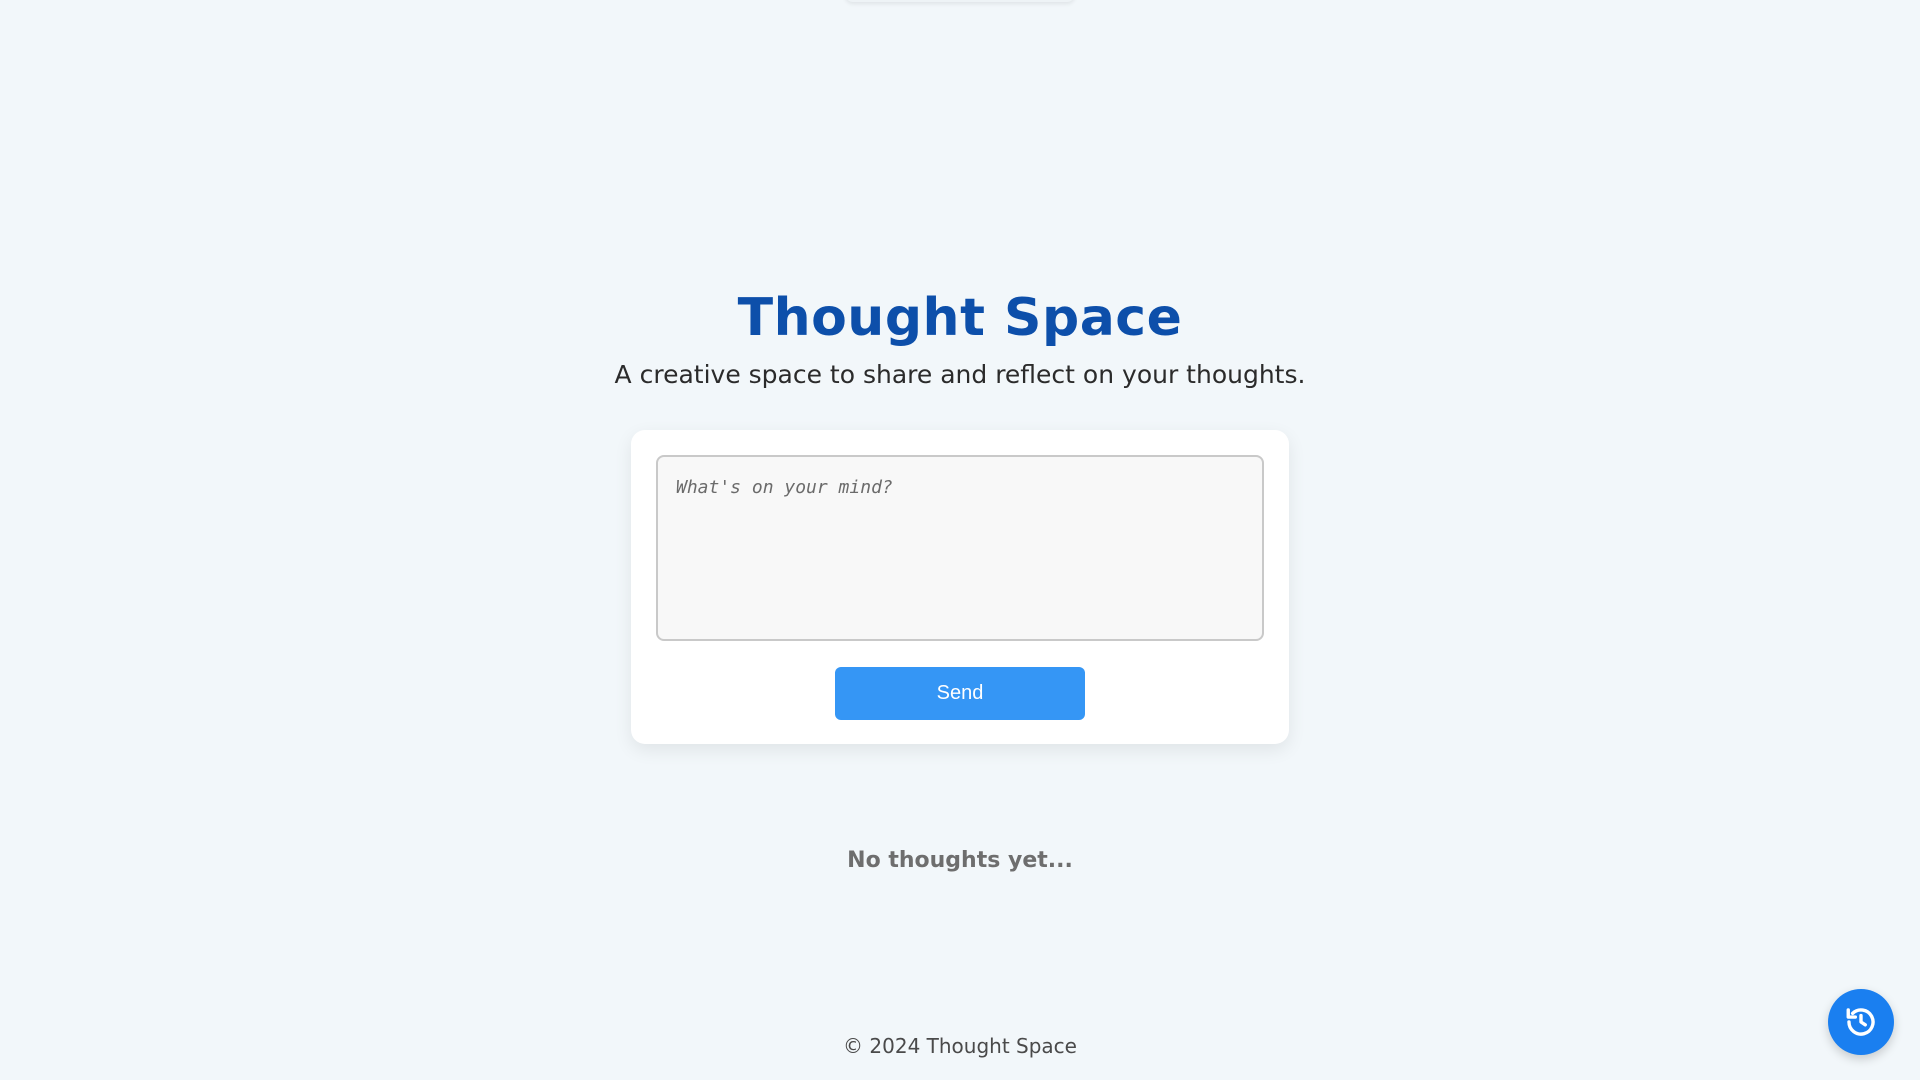 The width and height of the screenshot is (1920, 1080). What do you see at coordinates (960, 318) in the screenshot?
I see `page-title: Thought Space` at bounding box center [960, 318].